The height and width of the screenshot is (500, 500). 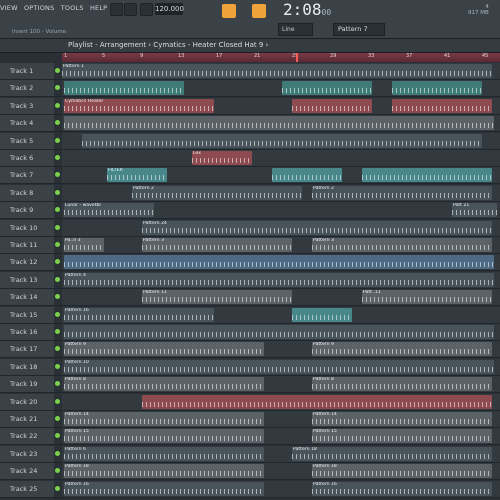 I want to click on pattern-clip: FILTER, so click(x=137, y=175).